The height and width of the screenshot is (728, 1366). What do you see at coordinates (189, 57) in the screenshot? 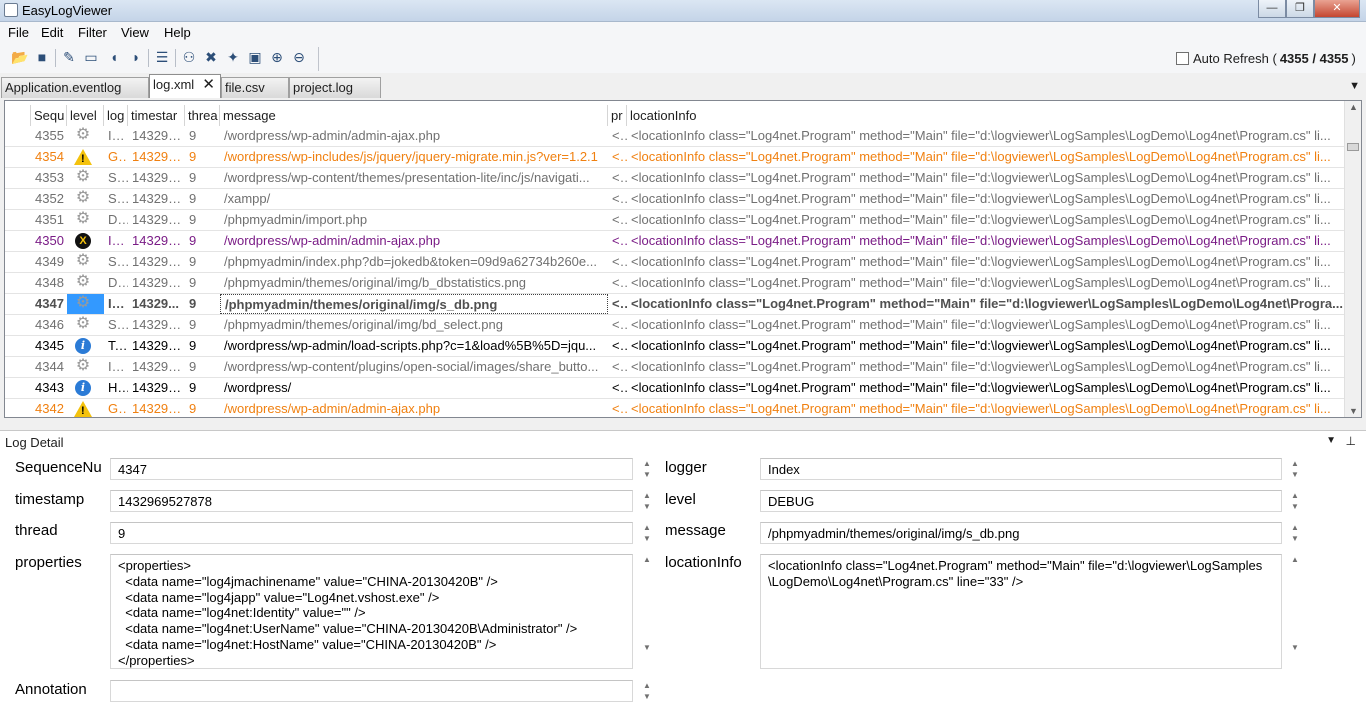
I see `binoculars-icon: ⚇` at bounding box center [189, 57].